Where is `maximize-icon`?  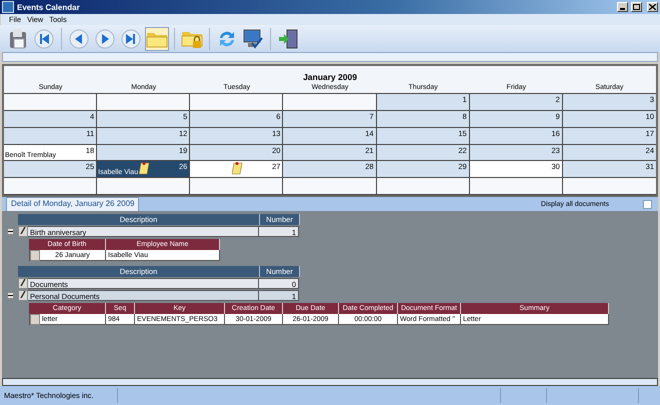 maximize-icon is located at coordinates (636, 7).